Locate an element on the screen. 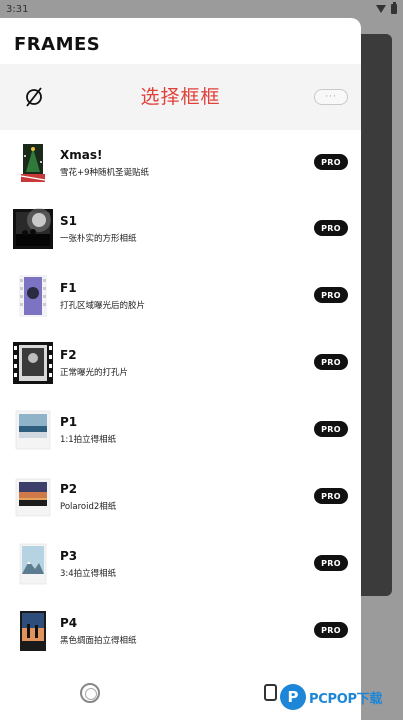  frame-item-p3: P3 3:4拍立得相纸 PRO is located at coordinates (180, 564).